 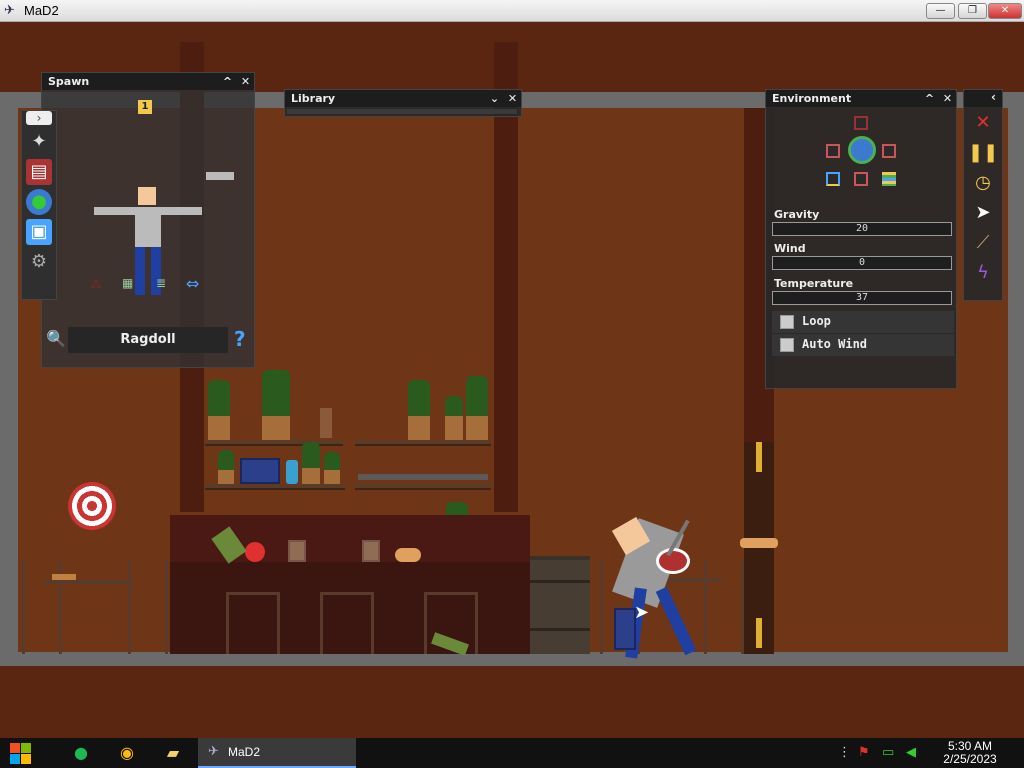 What do you see at coordinates (889, 151) in the screenshot?
I see `preset-right-icon` at bounding box center [889, 151].